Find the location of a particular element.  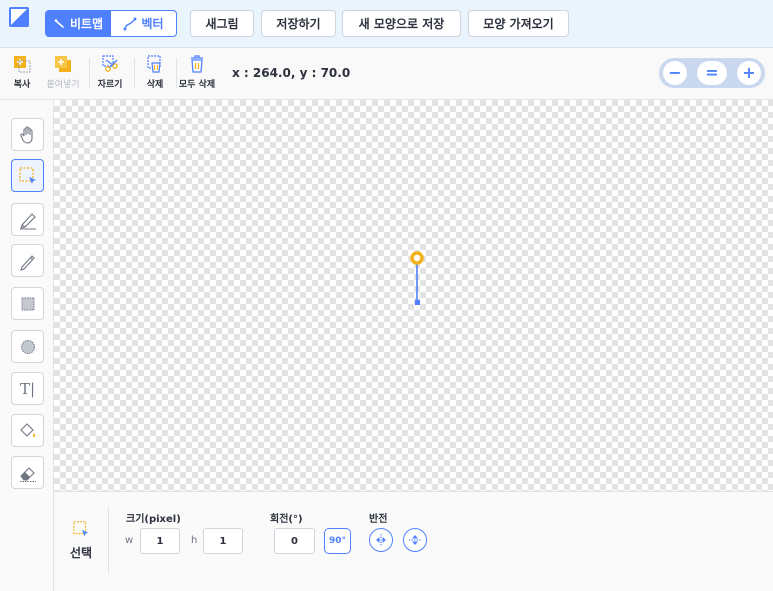

current-tool-label: 선택 is located at coordinates (81, 553).